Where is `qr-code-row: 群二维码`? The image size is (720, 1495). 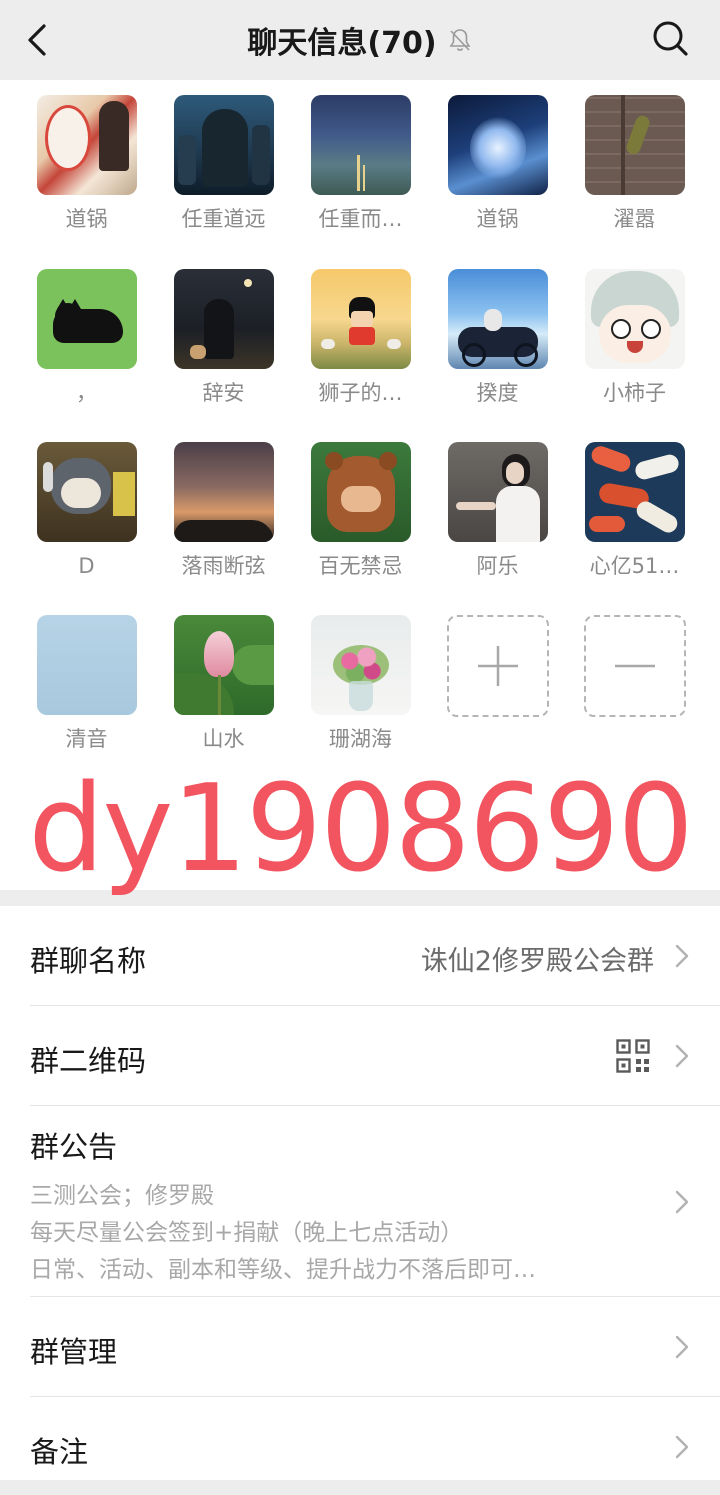 qr-code-row: 群二维码 is located at coordinates (360, 1056).